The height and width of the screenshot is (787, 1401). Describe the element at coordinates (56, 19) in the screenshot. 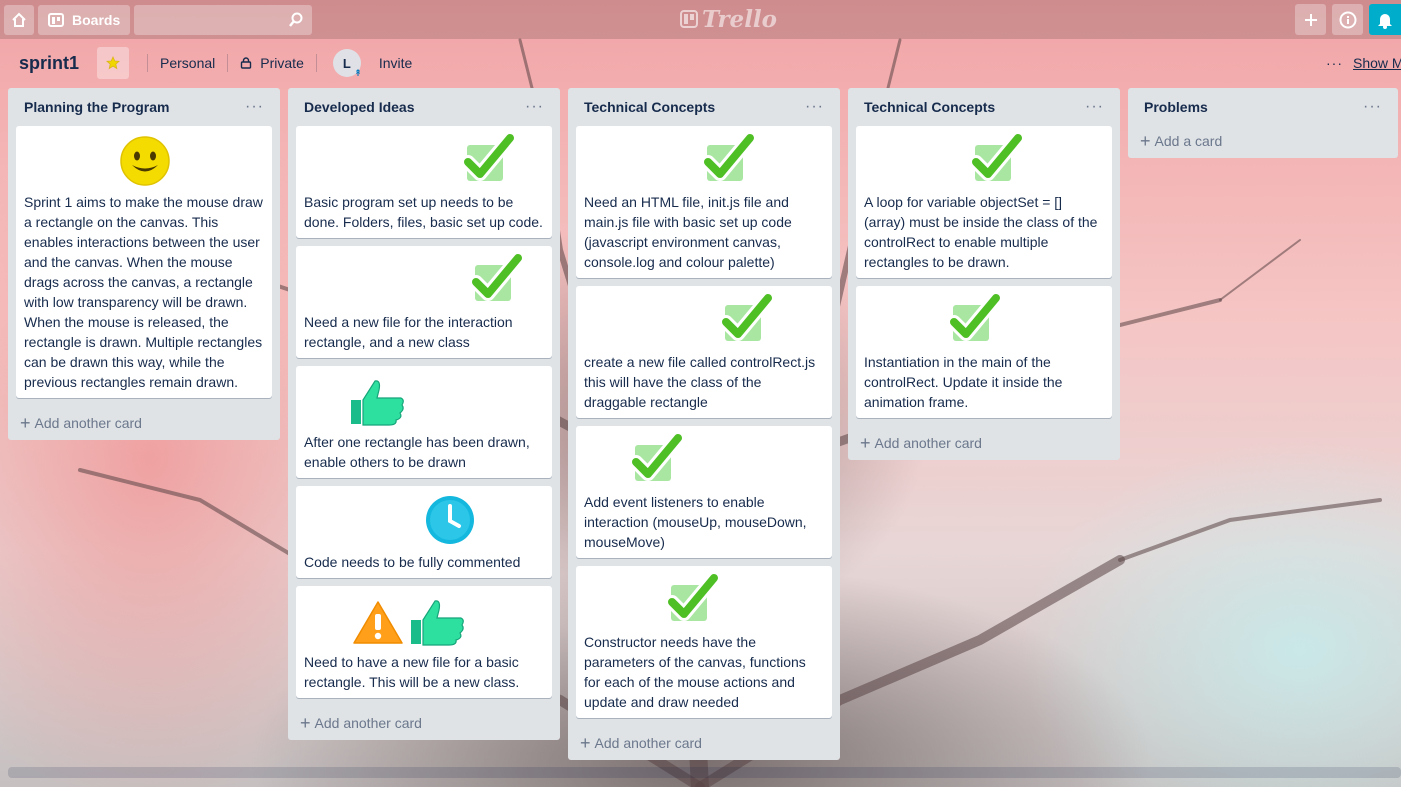

I see `boards-icon` at that location.